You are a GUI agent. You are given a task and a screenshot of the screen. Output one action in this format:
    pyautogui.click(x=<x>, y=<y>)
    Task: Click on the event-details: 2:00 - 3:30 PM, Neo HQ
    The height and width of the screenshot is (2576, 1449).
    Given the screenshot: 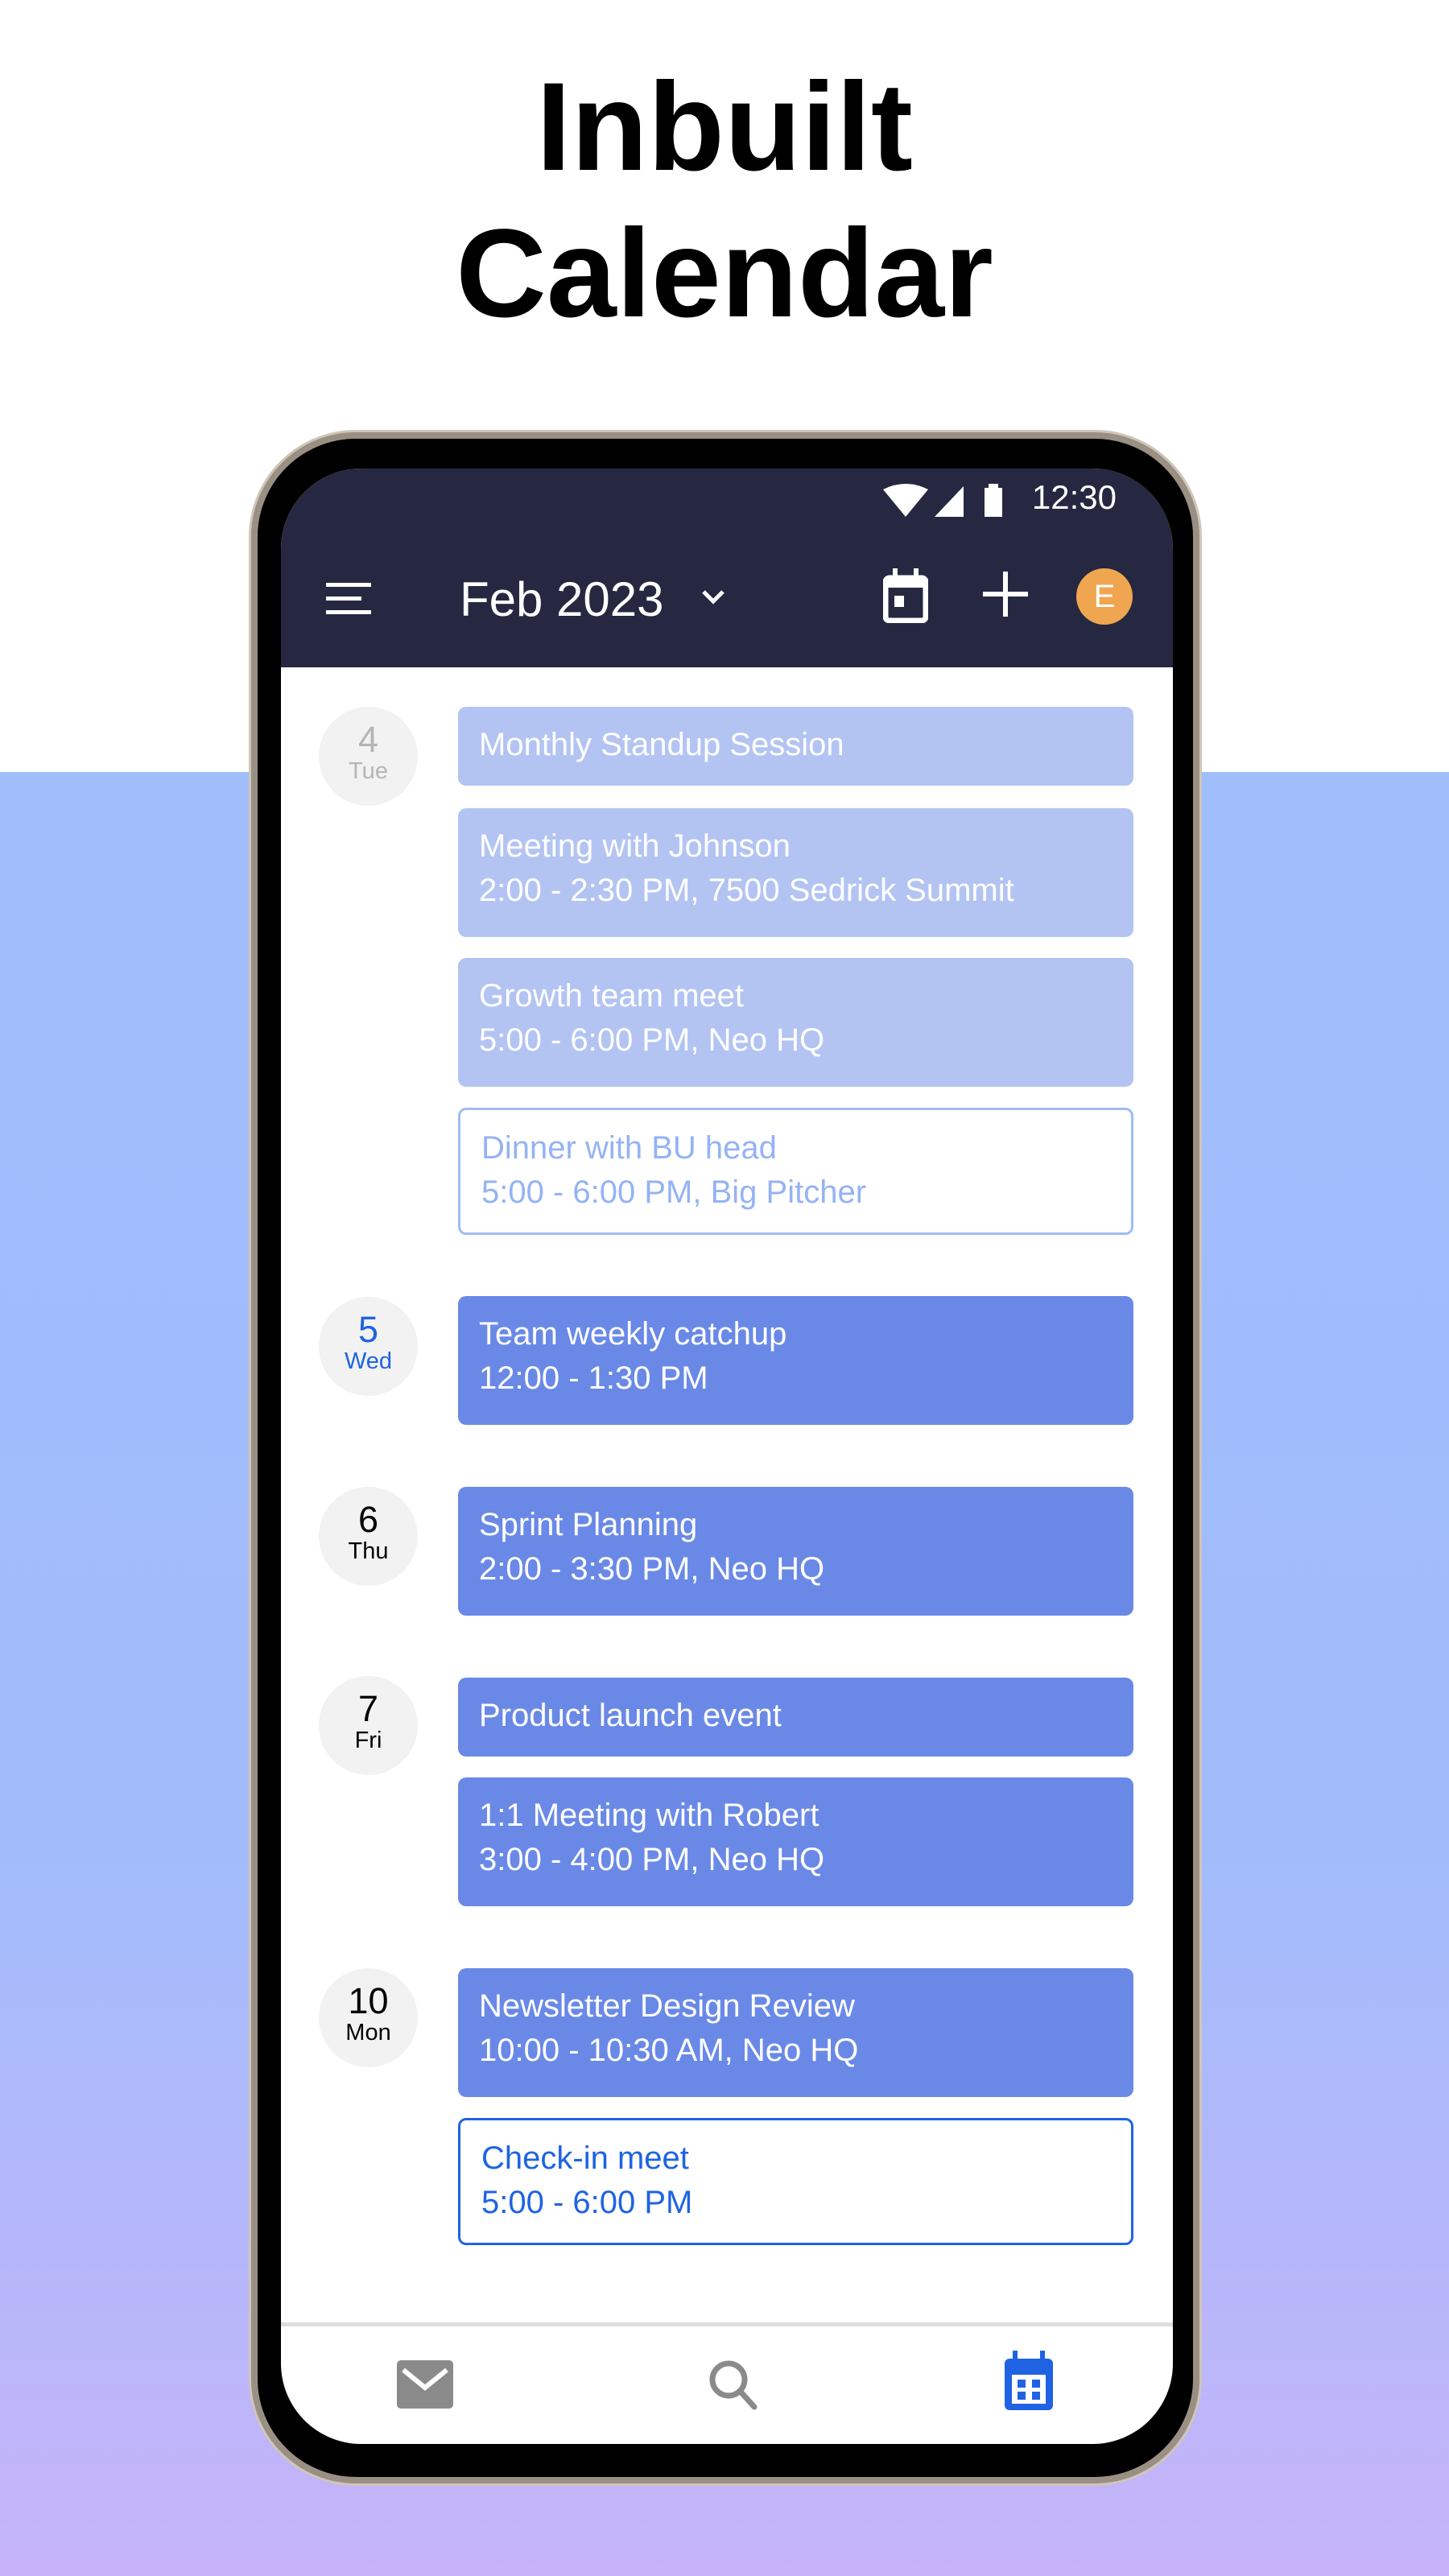 What is the action you would take?
    pyautogui.click(x=652, y=1569)
    